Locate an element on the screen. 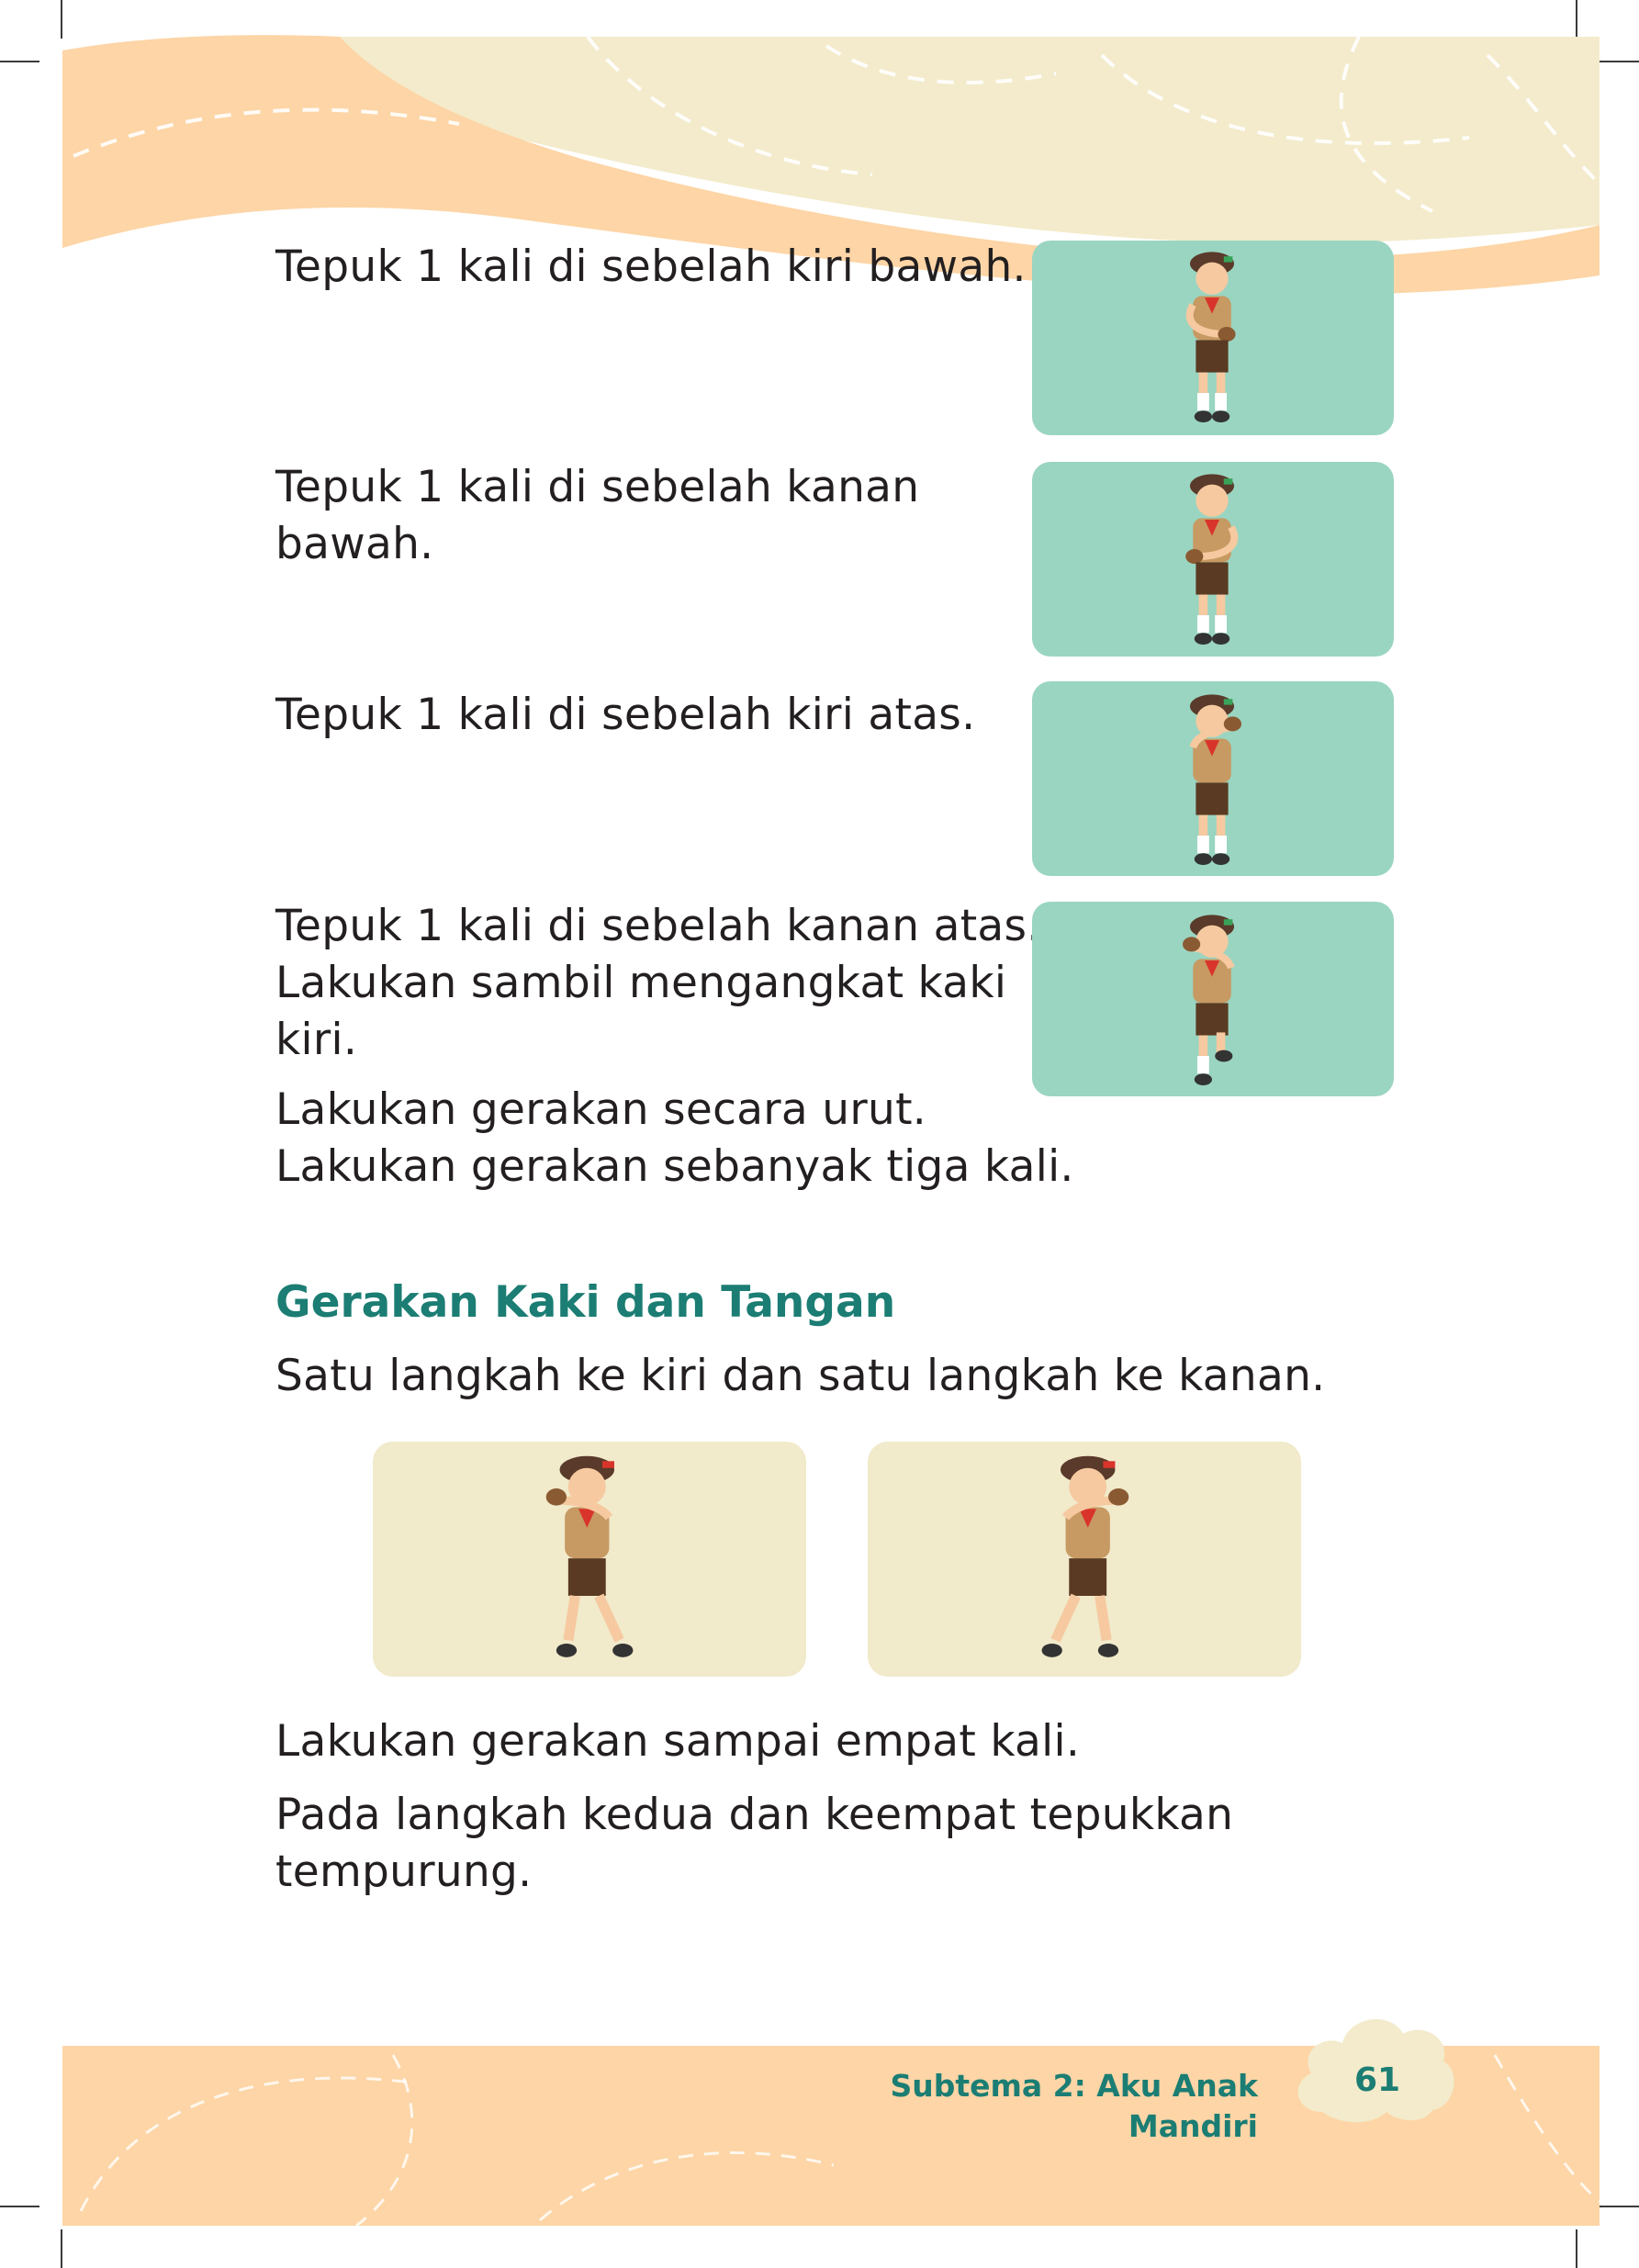  page-number: 61 is located at coordinates (1377, 2080).